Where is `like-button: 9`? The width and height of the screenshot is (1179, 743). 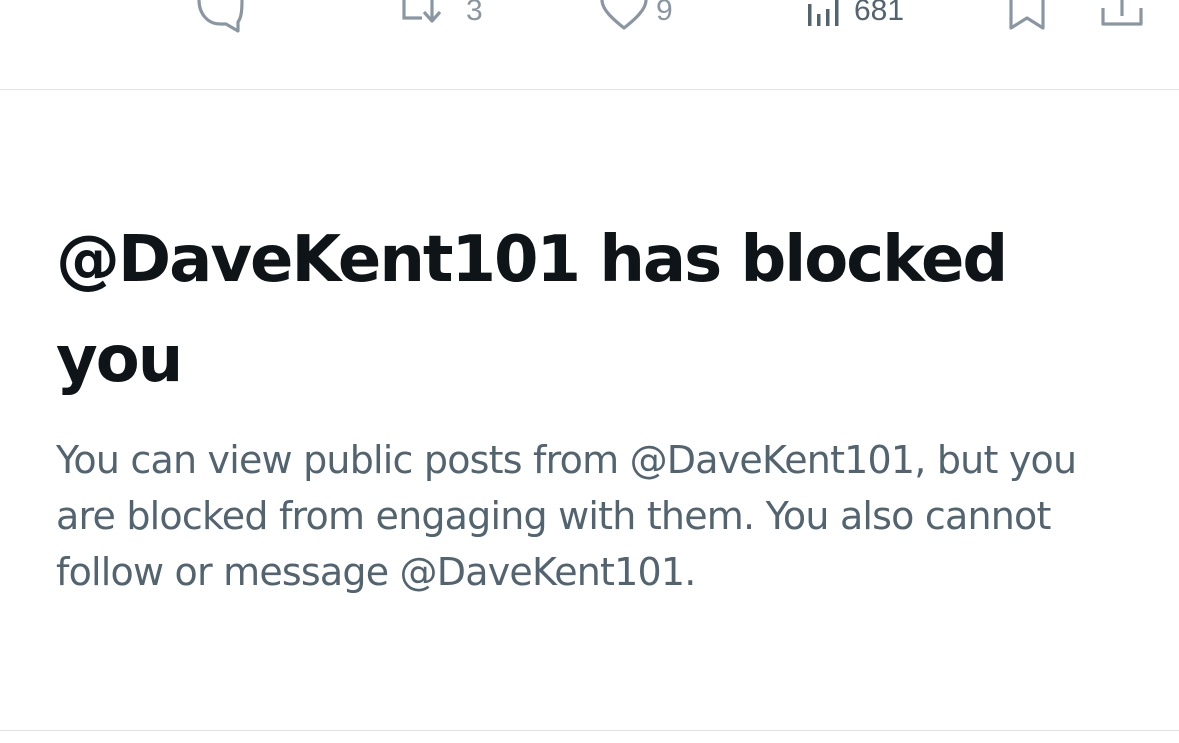
like-button: 9 is located at coordinates (636, 17).